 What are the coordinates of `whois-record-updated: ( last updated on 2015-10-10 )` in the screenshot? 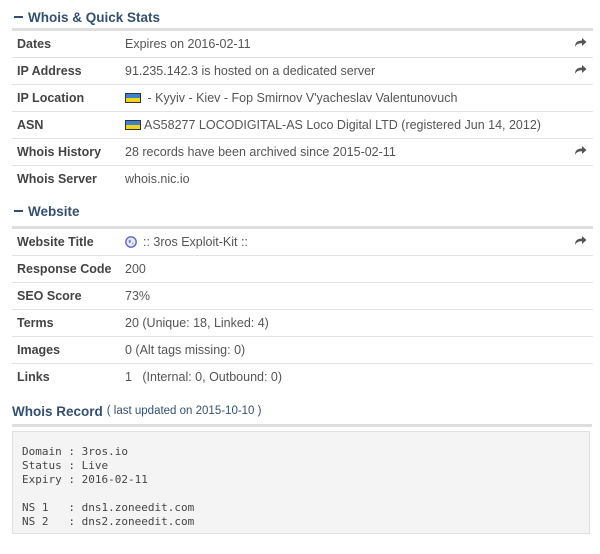 It's located at (184, 411).